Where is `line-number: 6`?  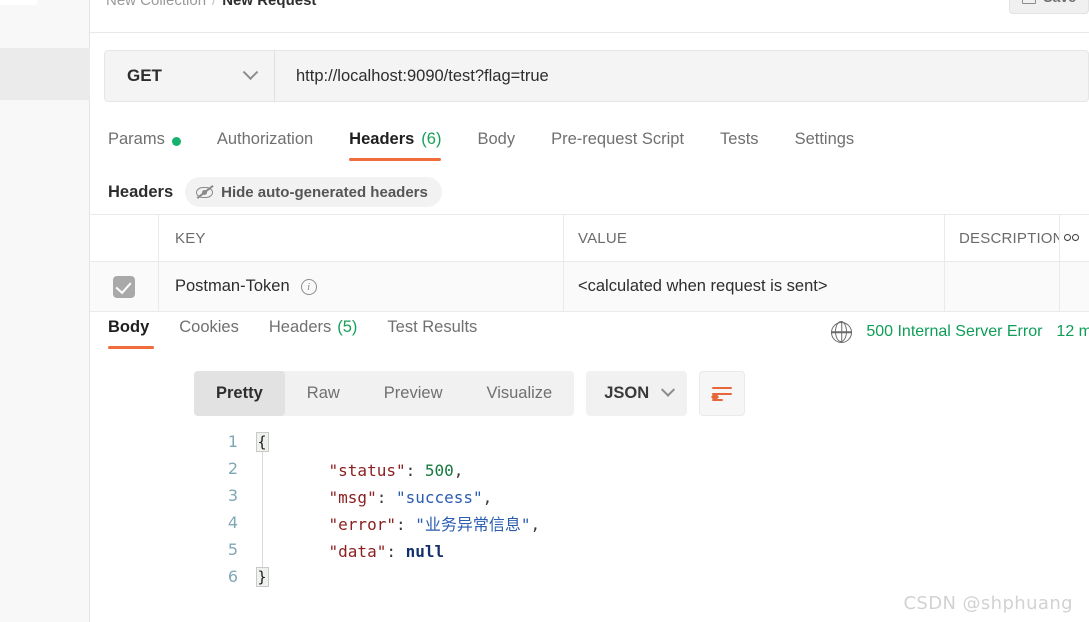
line-number: 6 is located at coordinates (232, 576).